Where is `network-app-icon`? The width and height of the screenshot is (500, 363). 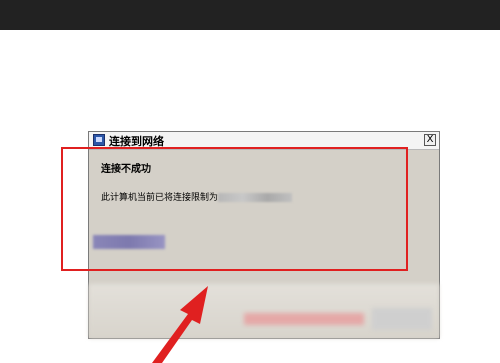
network-app-icon is located at coordinates (99, 140).